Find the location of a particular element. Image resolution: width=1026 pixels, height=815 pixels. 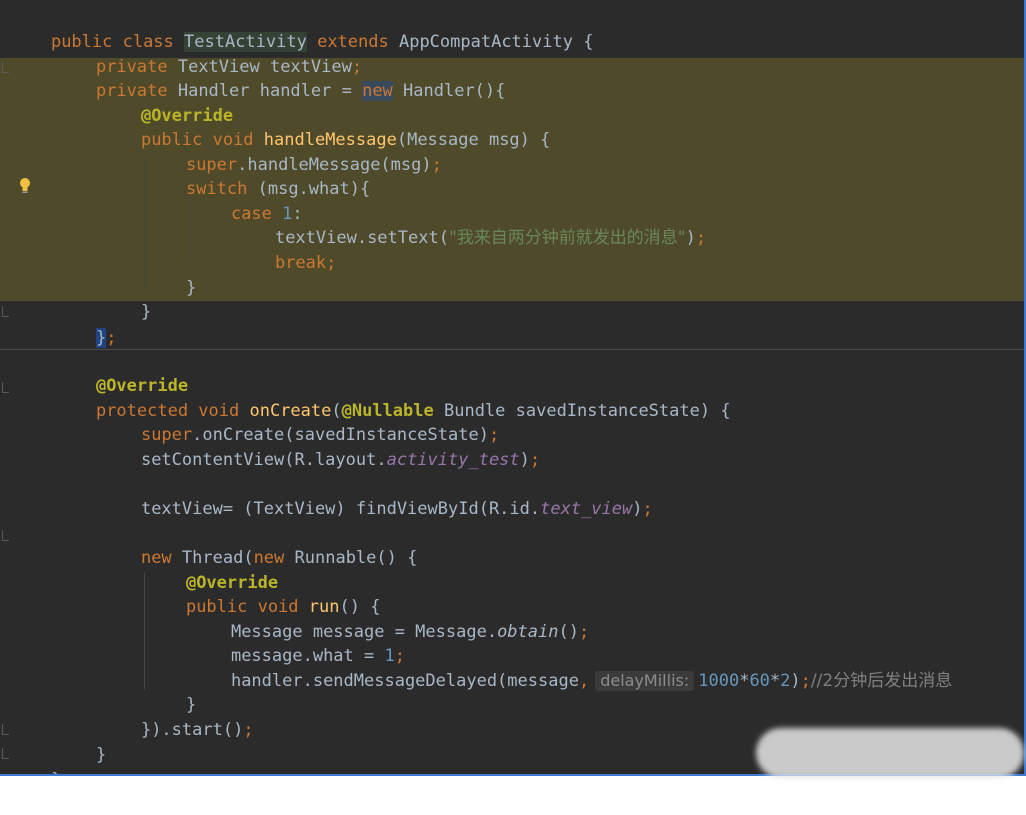

keyword: new is located at coordinates (377, 91).